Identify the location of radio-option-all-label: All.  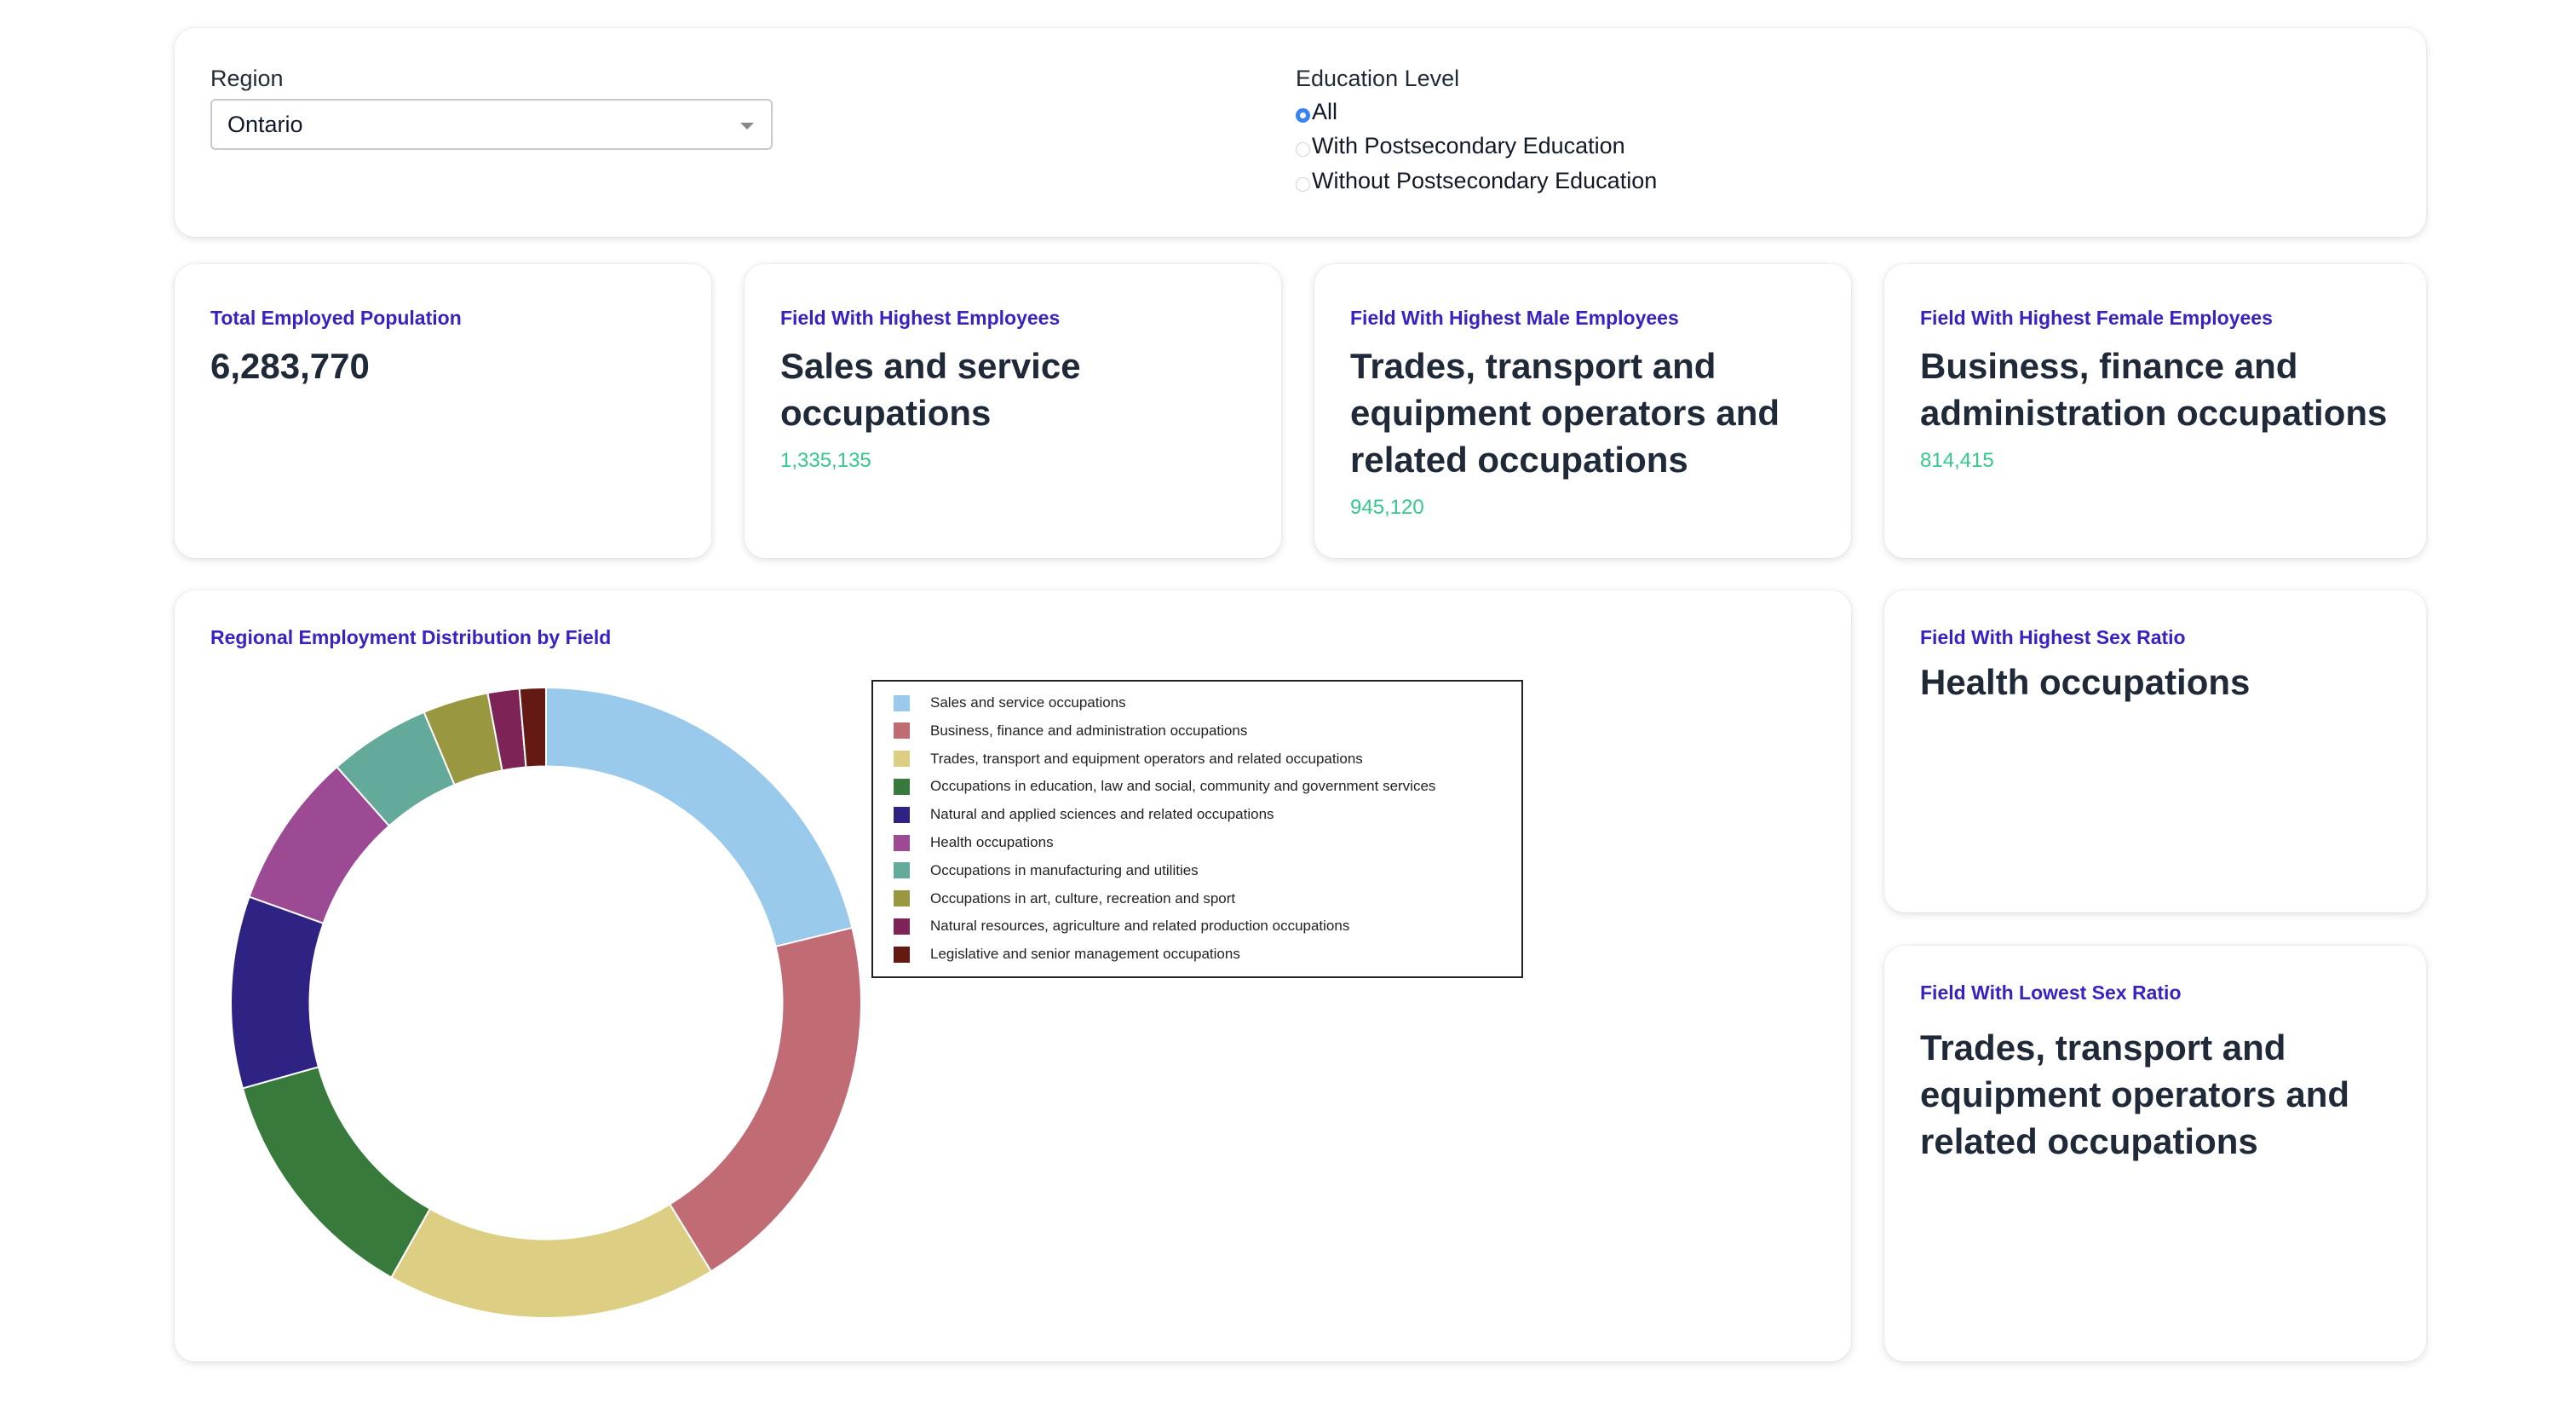
(1325, 112).